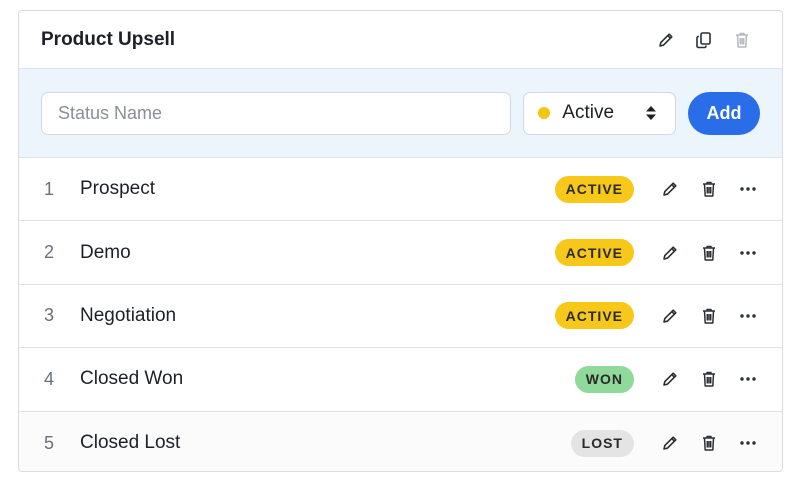 The width and height of the screenshot is (800, 488). What do you see at coordinates (400, 441) in the screenshot?
I see `status-row: 5 Closed Lost LOST` at bounding box center [400, 441].